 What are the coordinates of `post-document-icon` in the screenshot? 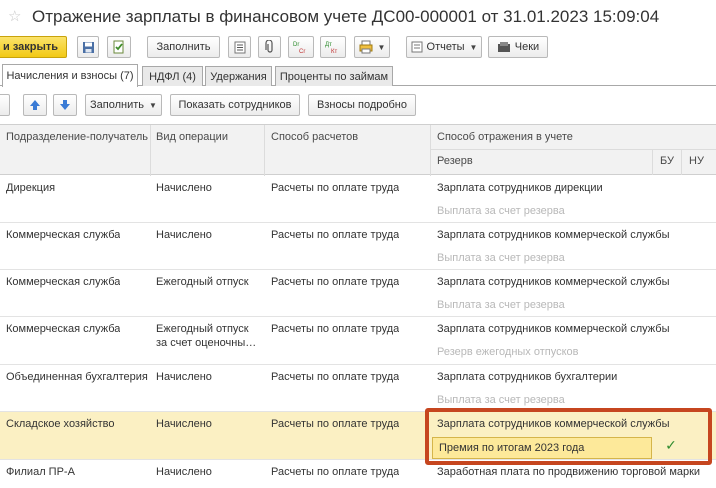 It's located at (118, 47).